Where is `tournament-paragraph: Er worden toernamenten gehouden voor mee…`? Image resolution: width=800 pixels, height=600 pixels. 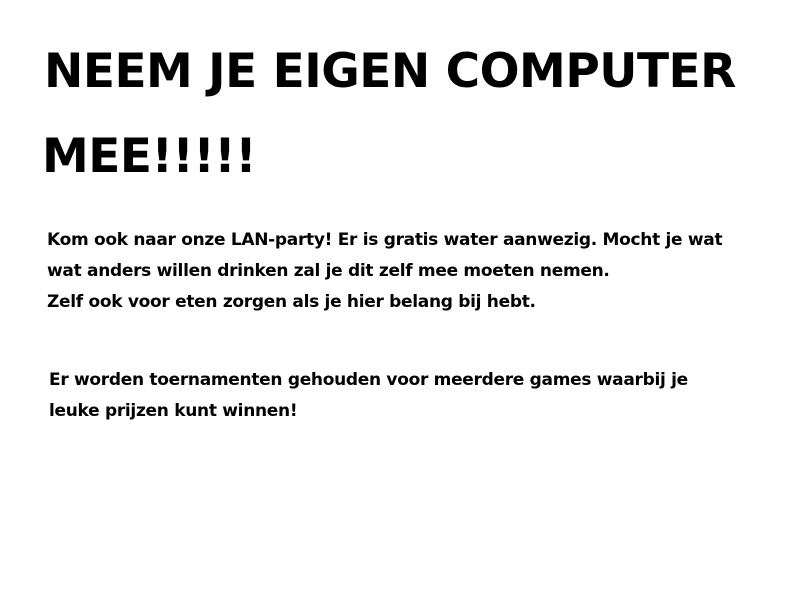
tournament-paragraph: Er worden toernamenten gehouden voor mee… is located at coordinates (368, 396).